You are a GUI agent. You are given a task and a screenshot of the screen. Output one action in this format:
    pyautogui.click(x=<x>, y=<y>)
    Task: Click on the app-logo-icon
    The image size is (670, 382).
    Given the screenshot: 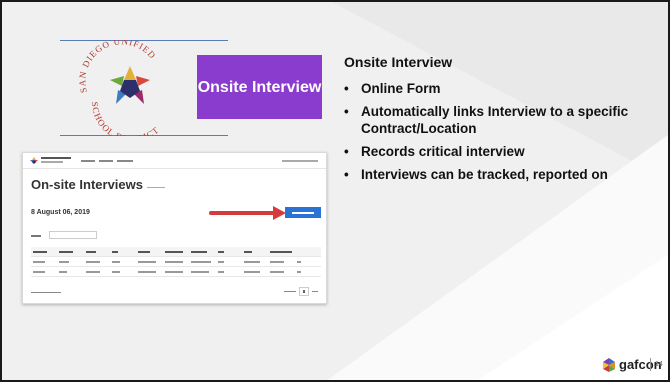 What is the action you would take?
    pyautogui.click(x=34, y=160)
    